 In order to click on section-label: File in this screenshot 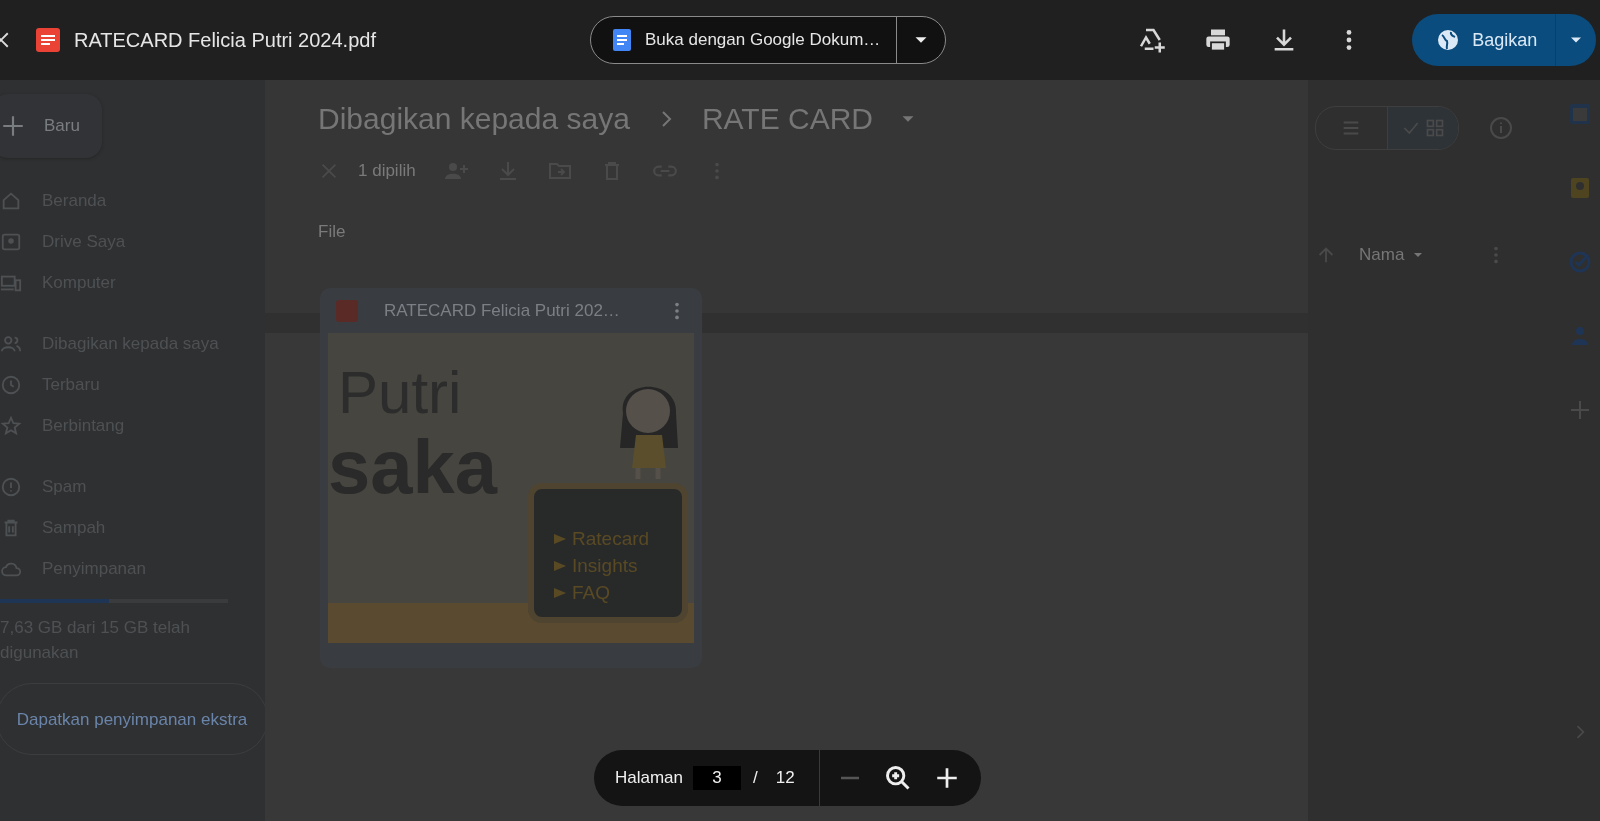, I will do `click(332, 232)`.